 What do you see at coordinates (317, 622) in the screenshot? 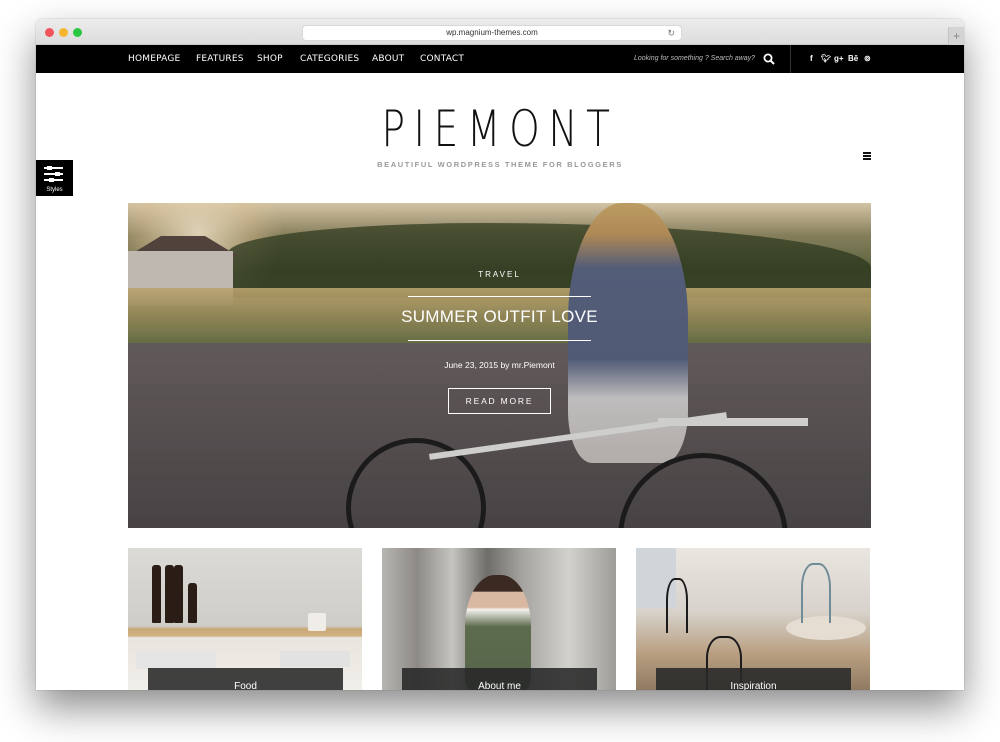
I see `card-image-plant-pot` at bounding box center [317, 622].